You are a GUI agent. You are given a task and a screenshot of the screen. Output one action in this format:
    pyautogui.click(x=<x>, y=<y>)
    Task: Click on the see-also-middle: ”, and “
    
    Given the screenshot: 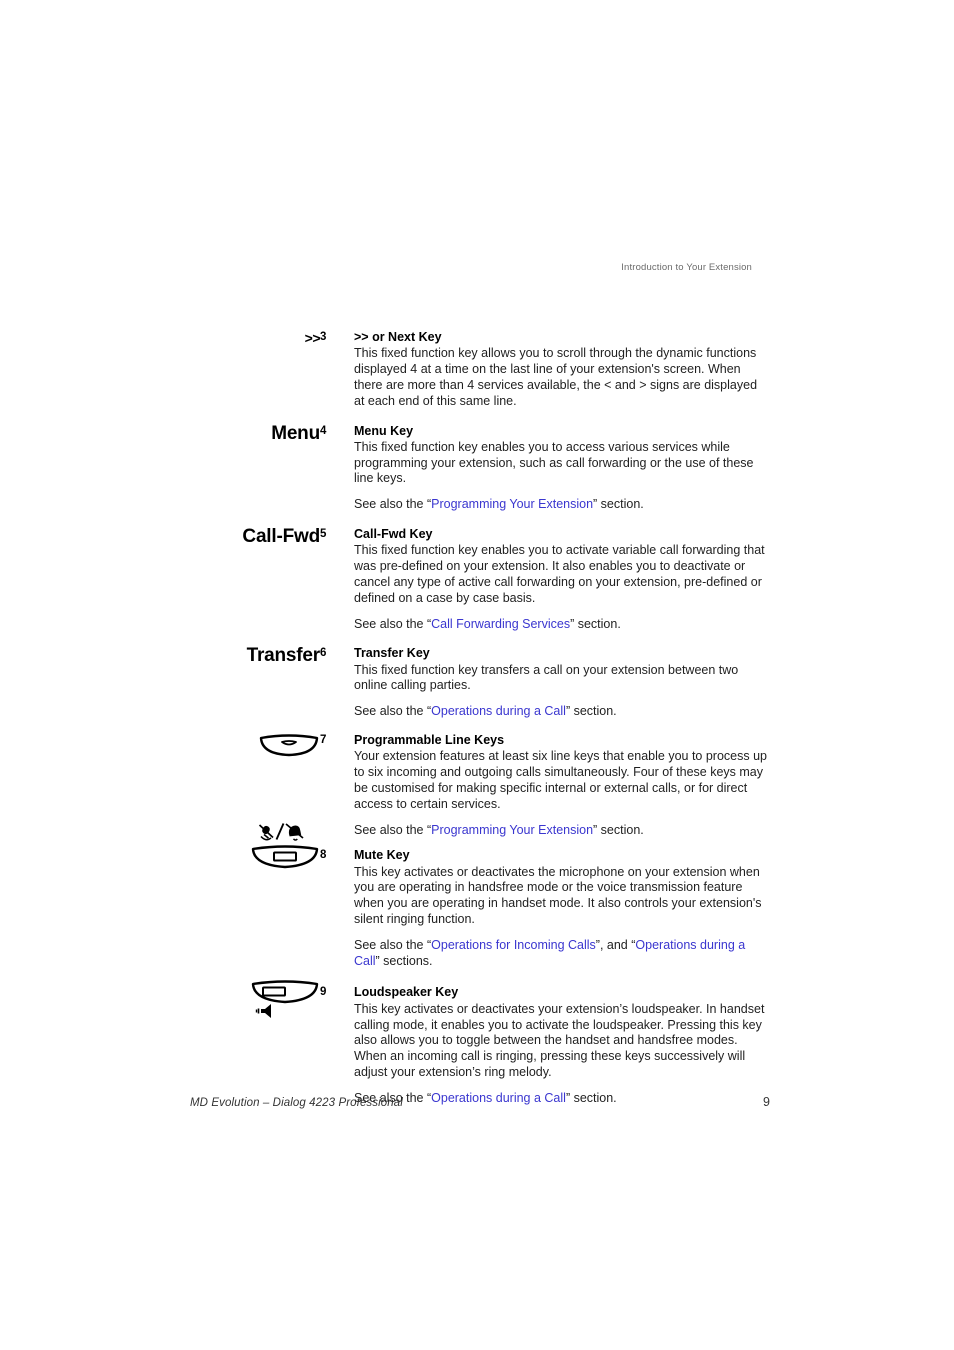 What is the action you would take?
    pyautogui.click(x=615, y=944)
    